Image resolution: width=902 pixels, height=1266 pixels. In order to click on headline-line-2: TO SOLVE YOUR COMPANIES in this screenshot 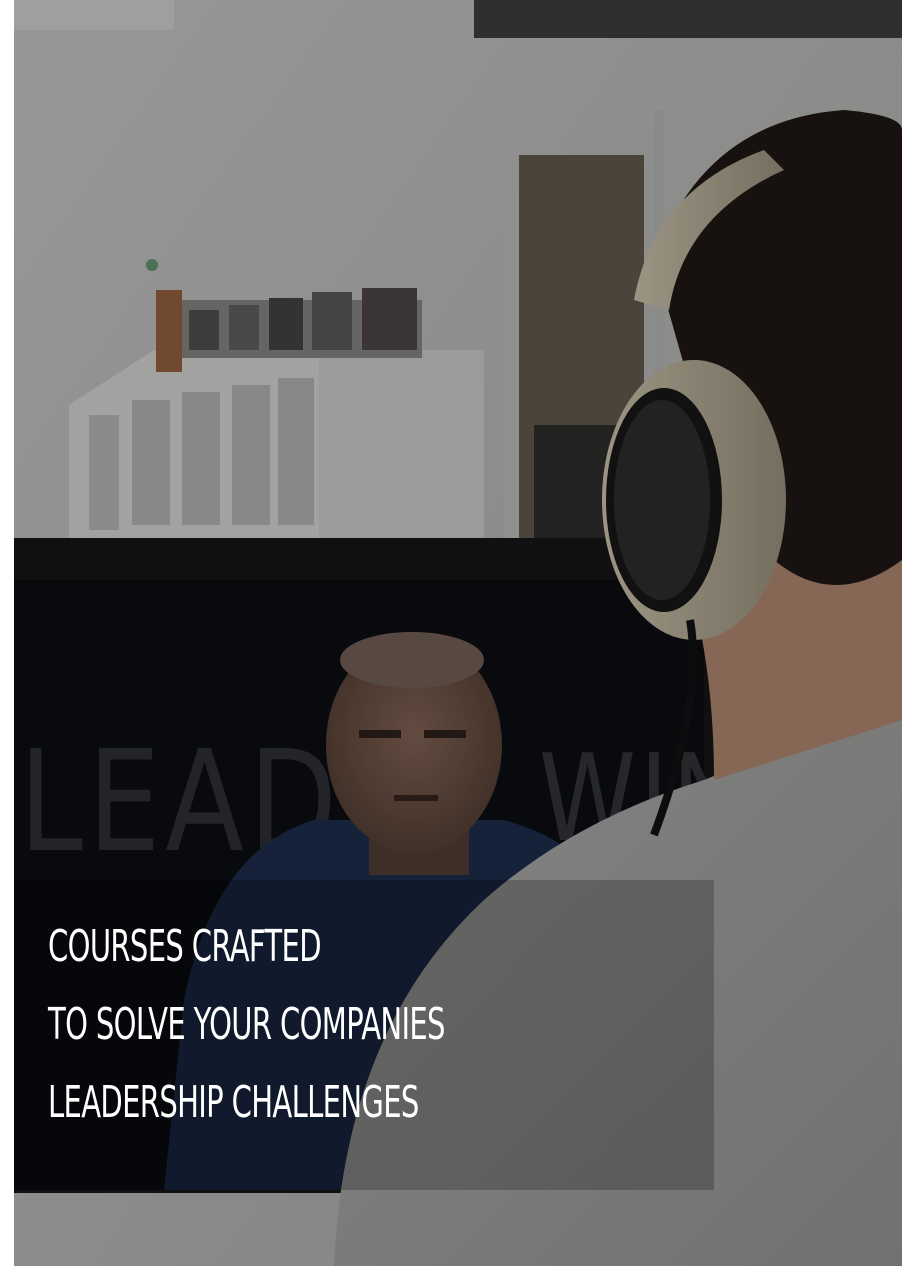, I will do `click(246, 1024)`.